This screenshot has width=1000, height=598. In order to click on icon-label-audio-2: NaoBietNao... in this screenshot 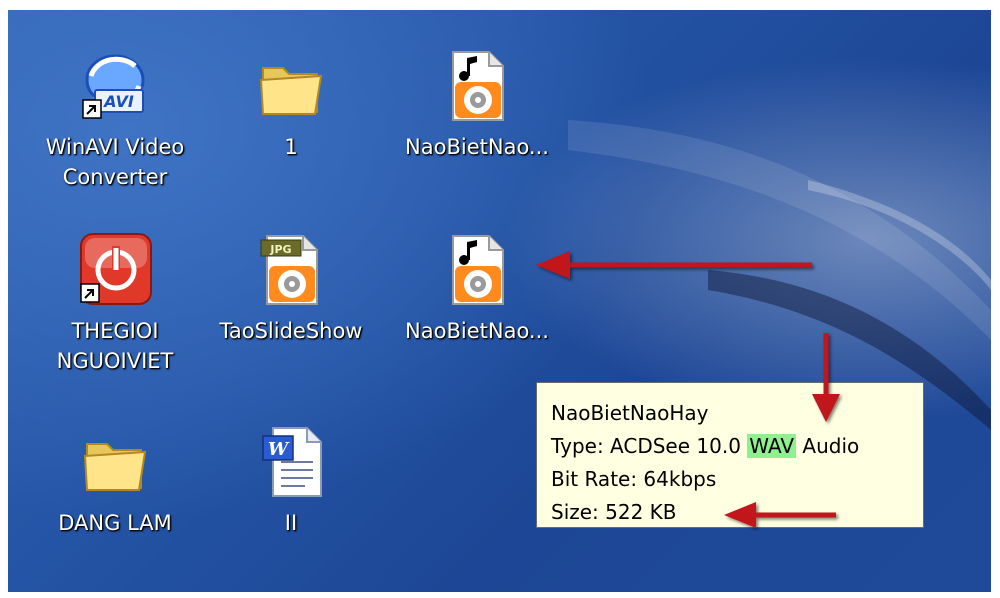, I will do `click(477, 331)`.